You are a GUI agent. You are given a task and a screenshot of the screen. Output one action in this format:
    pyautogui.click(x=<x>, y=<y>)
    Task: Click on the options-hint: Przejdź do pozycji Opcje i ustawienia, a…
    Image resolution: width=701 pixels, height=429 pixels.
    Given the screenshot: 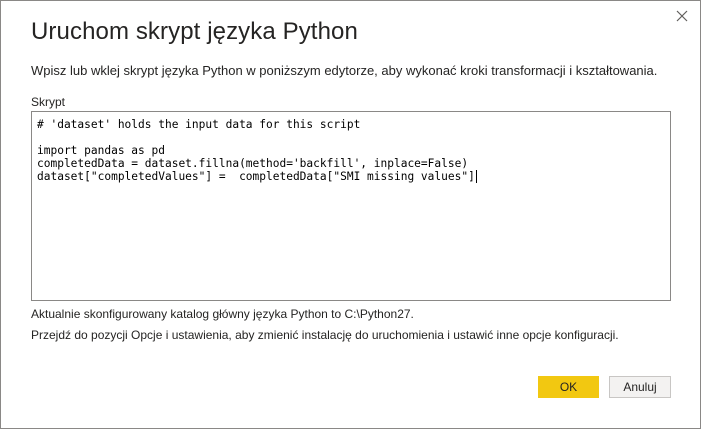 What is the action you would take?
    pyautogui.click(x=325, y=335)
    